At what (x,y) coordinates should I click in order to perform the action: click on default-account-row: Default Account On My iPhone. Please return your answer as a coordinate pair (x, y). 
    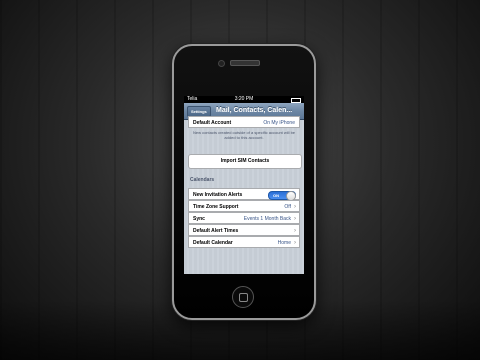
    Looking at the image, I should click on (244, 122).